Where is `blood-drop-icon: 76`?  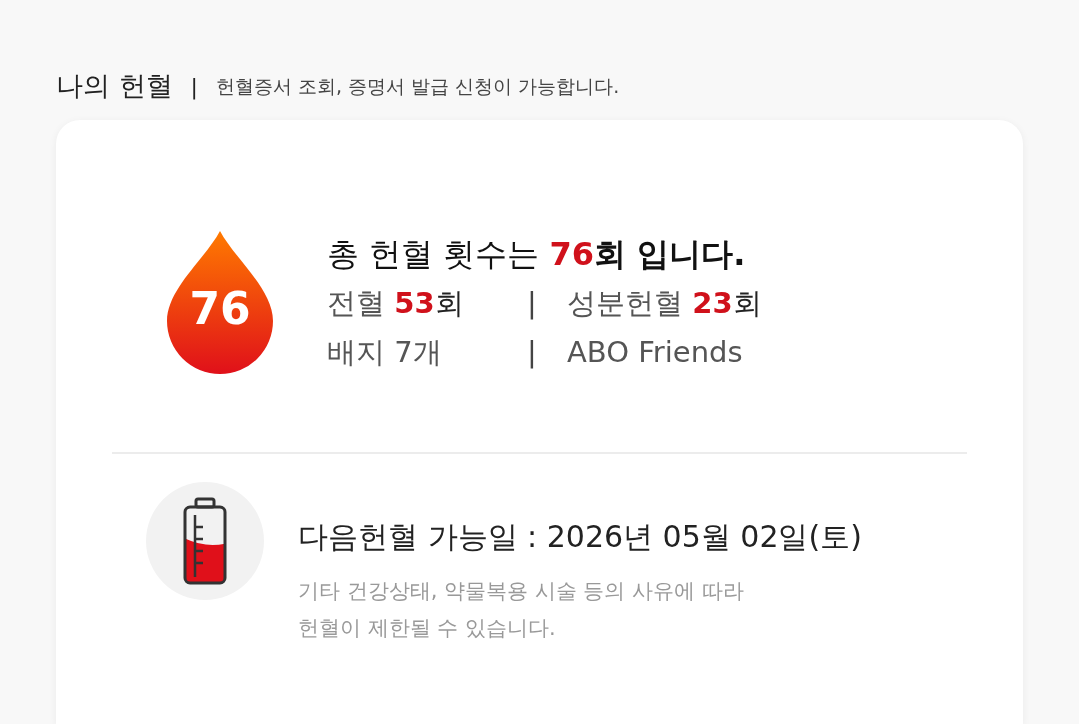
blood-drop-icon: 76 is located at coordinates (220, 302).